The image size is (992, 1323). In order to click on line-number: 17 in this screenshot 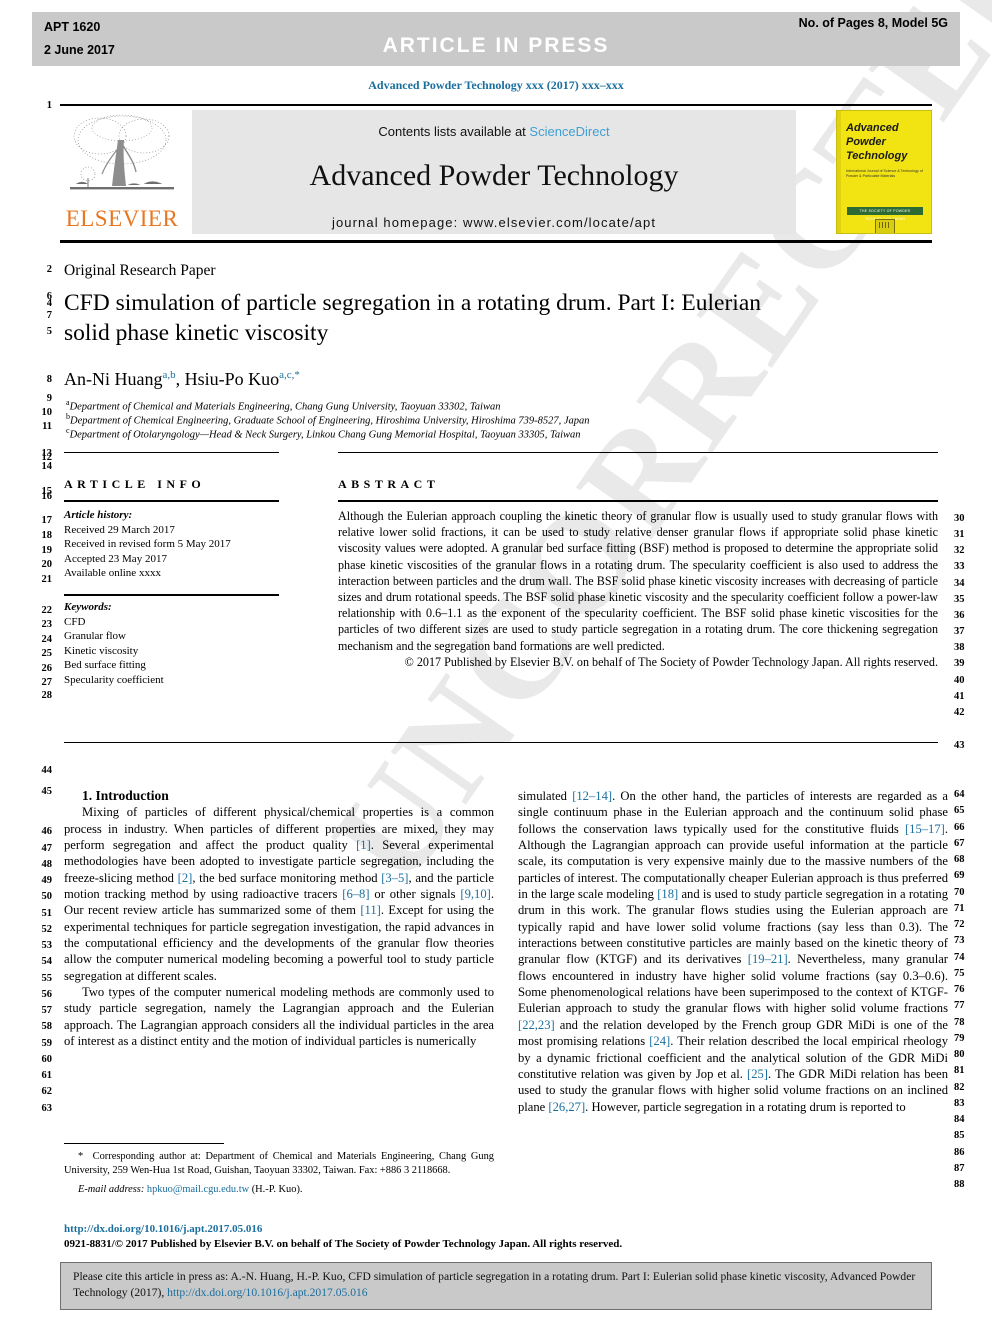, I will do `click(47, 520)`.